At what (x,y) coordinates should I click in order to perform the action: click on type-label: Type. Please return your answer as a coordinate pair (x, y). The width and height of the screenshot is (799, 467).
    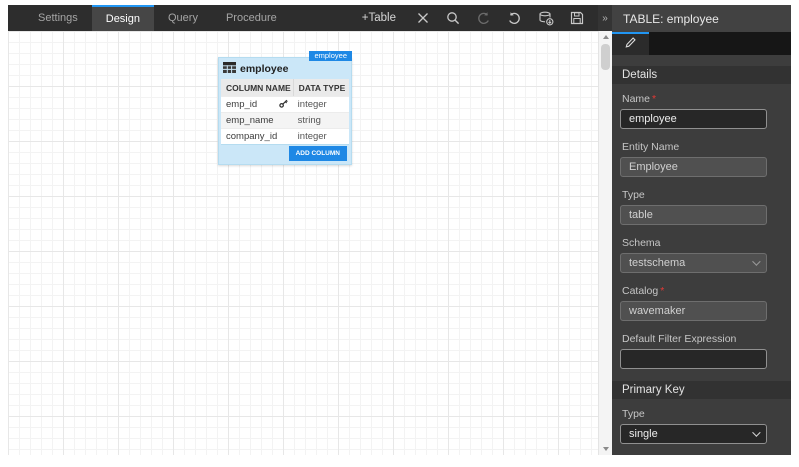
    Looking at the image, I should click on (633, 195).